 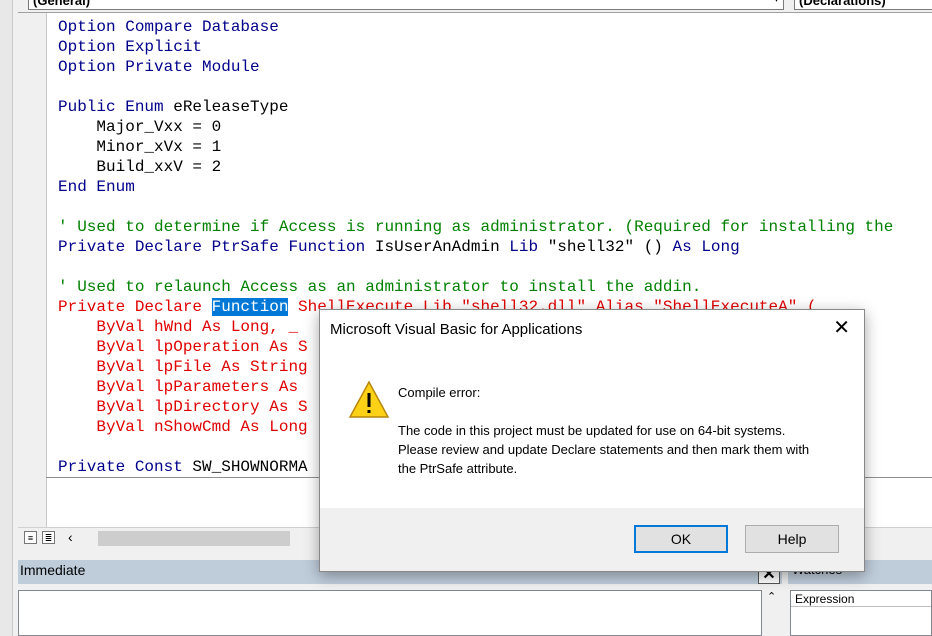 What do you see at coordinates (842, 4) in the screenshot?
I see `procedure-combo-value: (Declarations)` at bounding box center [842, 4].